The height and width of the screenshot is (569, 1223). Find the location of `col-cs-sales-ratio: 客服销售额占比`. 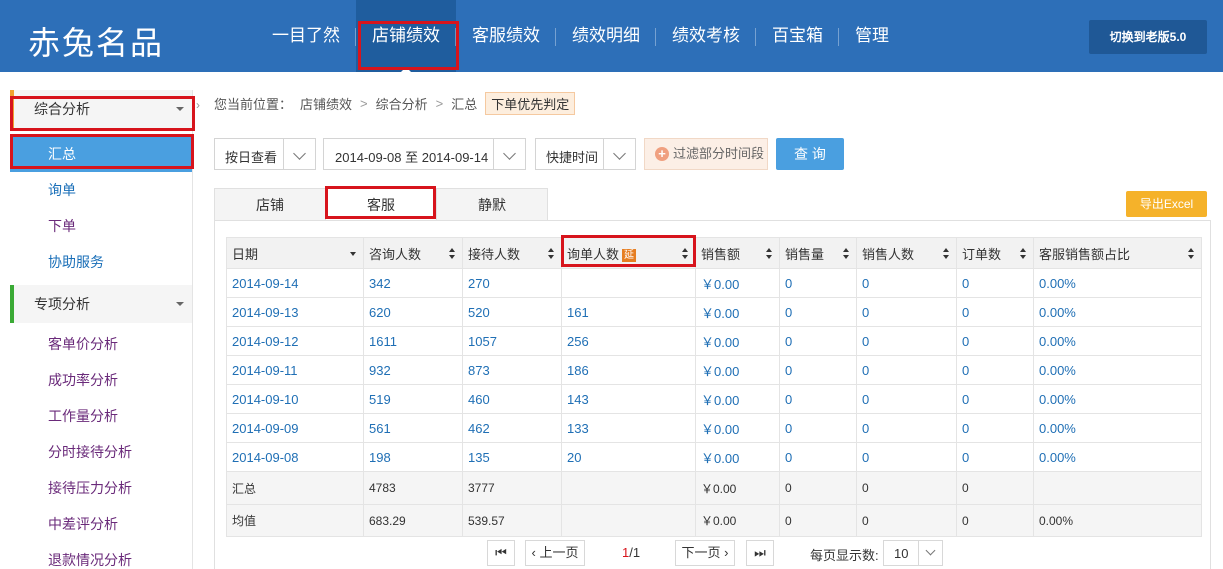

col-cs-sales-ratio: 客服销售额占比 is located at coordinates (1117, 253).